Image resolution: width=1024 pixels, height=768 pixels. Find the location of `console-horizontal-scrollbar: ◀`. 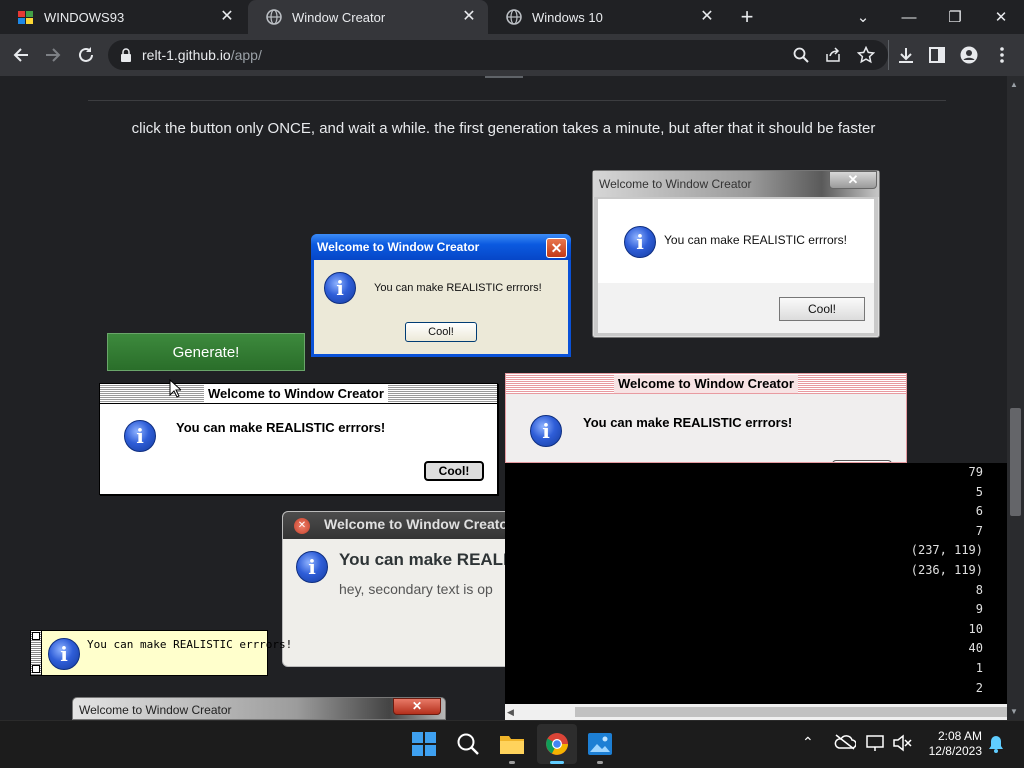

console-horizontal-scrollbar: ◀ is located at coordinates (756, 712).